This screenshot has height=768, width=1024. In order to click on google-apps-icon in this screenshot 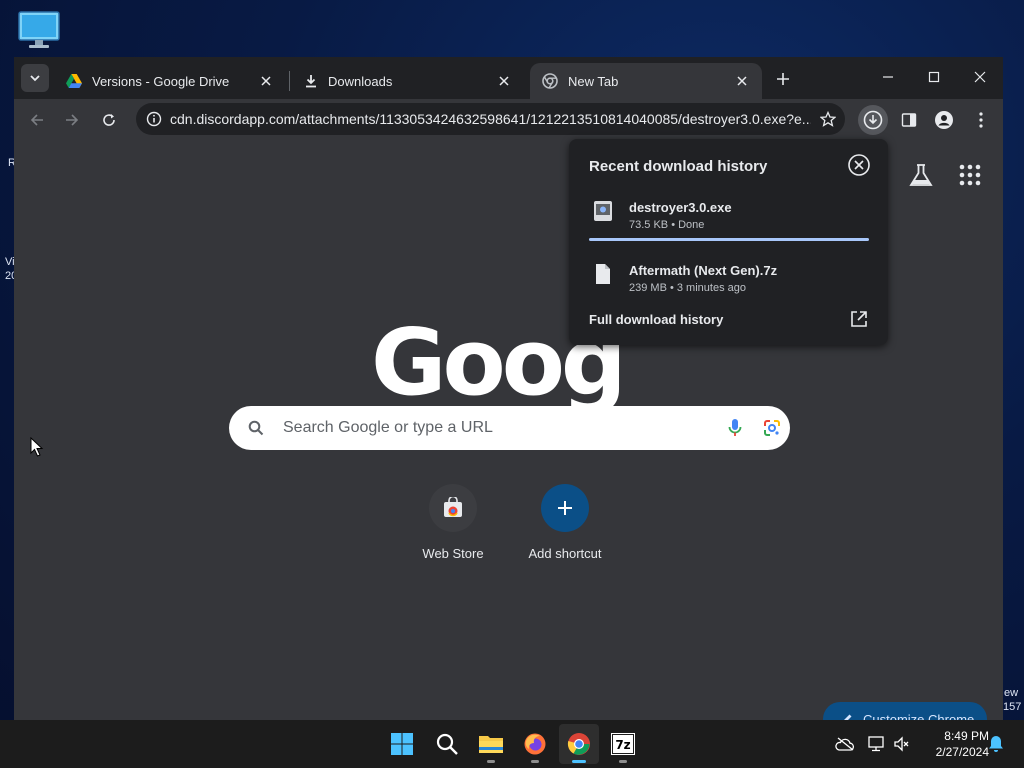, I will do `click(970, 175)`.